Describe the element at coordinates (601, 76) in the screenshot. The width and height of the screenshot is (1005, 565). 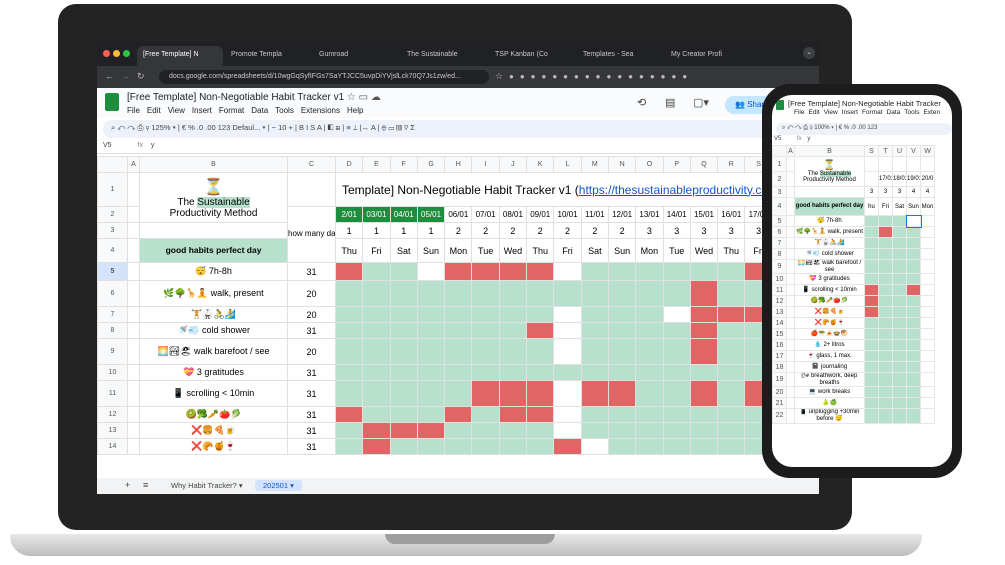
I see `extensions-icons: ●●●●●●●●●●●●●●●●●` at that location.